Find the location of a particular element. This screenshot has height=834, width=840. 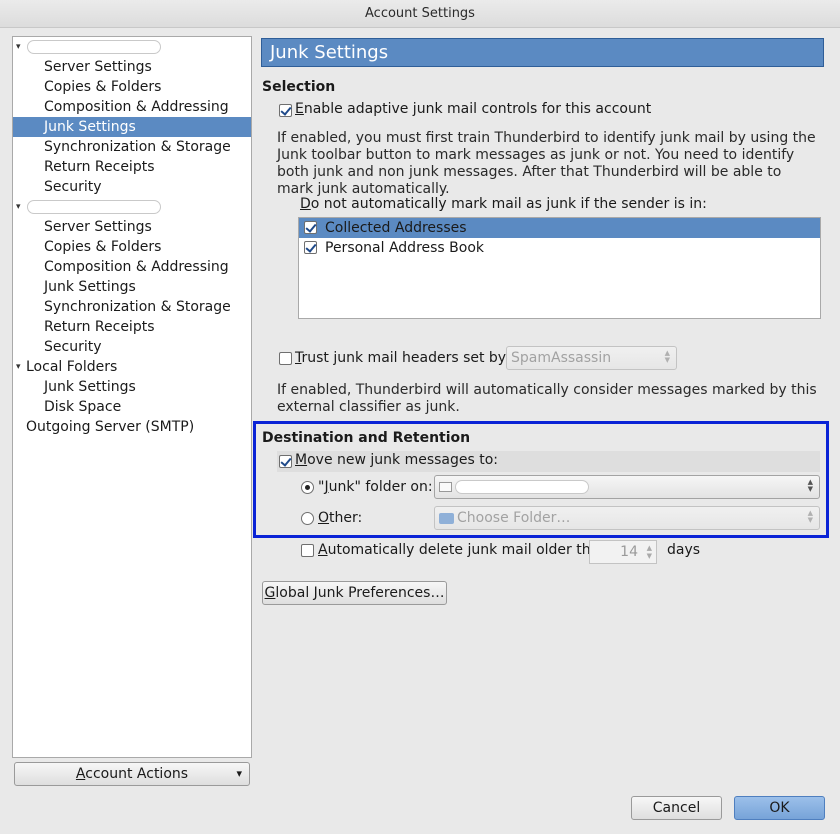

trust-headers-select: SpamAssassin ▲ ▼ is located at coordinates (591, 358).